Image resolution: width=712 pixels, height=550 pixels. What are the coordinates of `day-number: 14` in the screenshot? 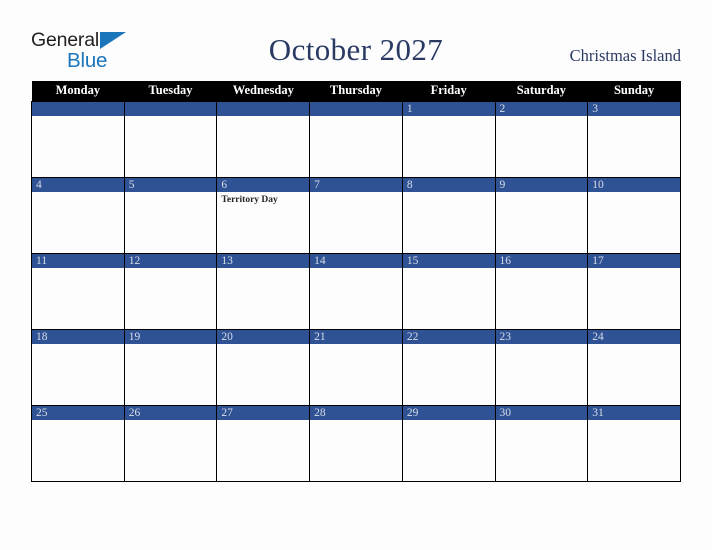 It's located at (356, 260).